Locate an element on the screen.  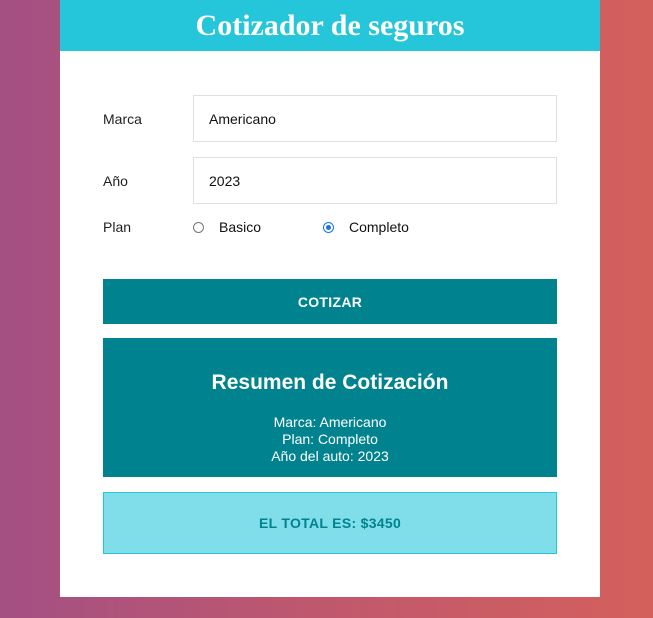
plan-label: Plan is located at coordinates (117, 227).